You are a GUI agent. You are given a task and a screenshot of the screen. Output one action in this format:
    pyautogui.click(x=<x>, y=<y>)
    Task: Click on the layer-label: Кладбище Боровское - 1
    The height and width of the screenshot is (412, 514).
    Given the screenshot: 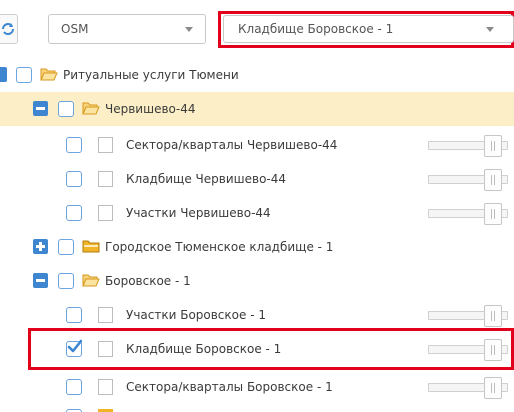 What is the action you would take?
    pyautogui.click(x=204, y=349)
    